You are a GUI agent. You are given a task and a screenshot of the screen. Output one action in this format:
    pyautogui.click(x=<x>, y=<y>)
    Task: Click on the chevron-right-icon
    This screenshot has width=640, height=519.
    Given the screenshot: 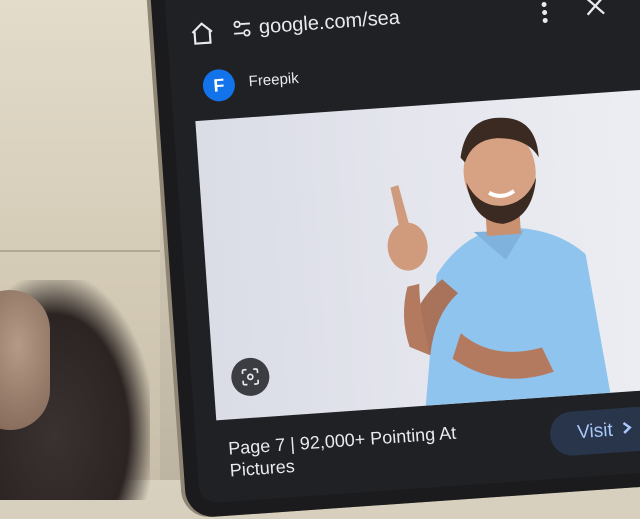 What is the action you would take?
    pyautogui.click(x=627, y=429)
    